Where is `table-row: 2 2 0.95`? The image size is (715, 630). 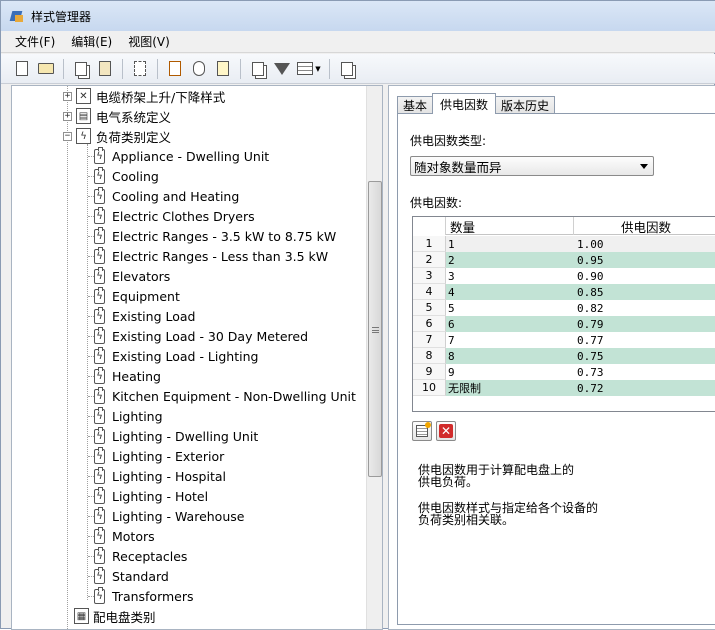 table-row: 2 2 0.95 is located at coordinates (564, 260).